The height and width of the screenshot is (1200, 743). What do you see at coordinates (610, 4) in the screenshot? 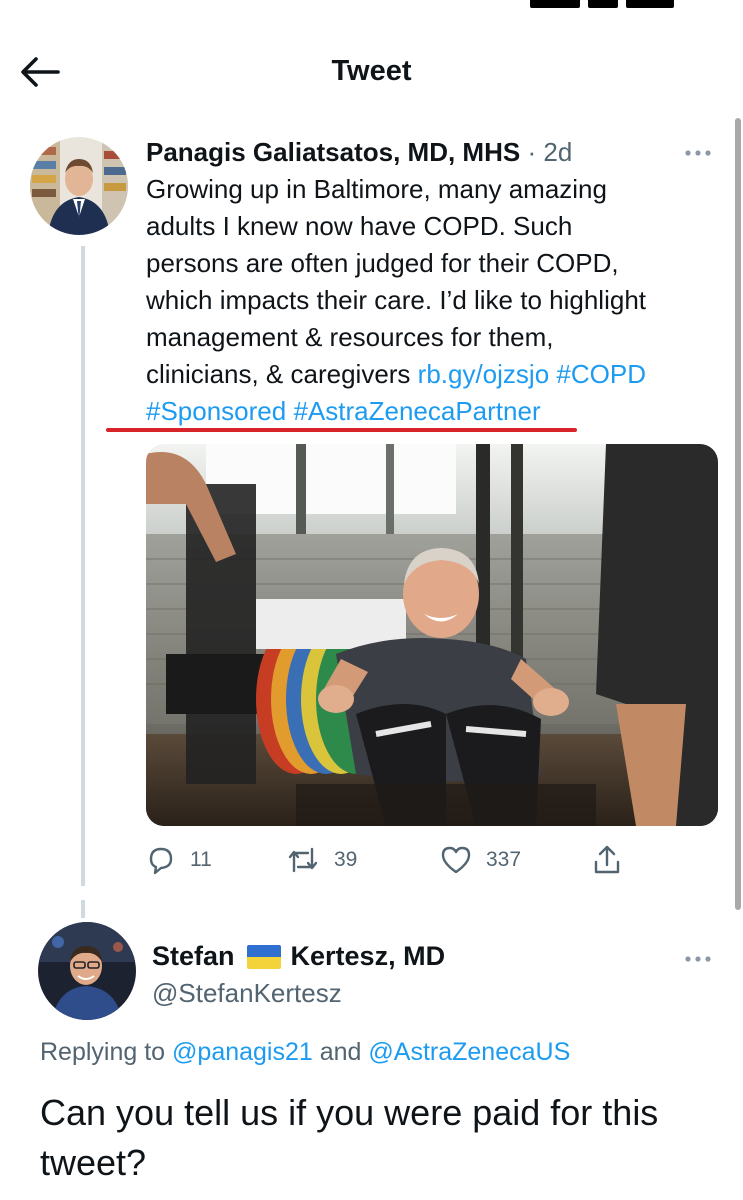
I see `status-icons` at bounding box center [610, 4].